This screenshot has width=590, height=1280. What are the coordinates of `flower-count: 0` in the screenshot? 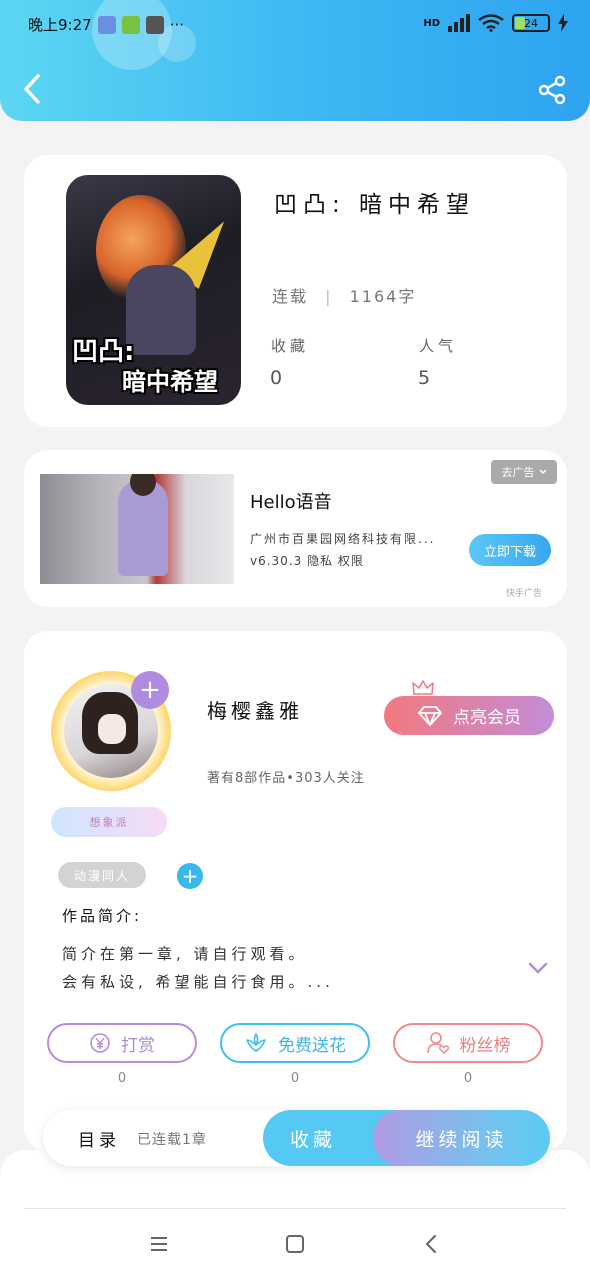 It's located at (295, 1078).